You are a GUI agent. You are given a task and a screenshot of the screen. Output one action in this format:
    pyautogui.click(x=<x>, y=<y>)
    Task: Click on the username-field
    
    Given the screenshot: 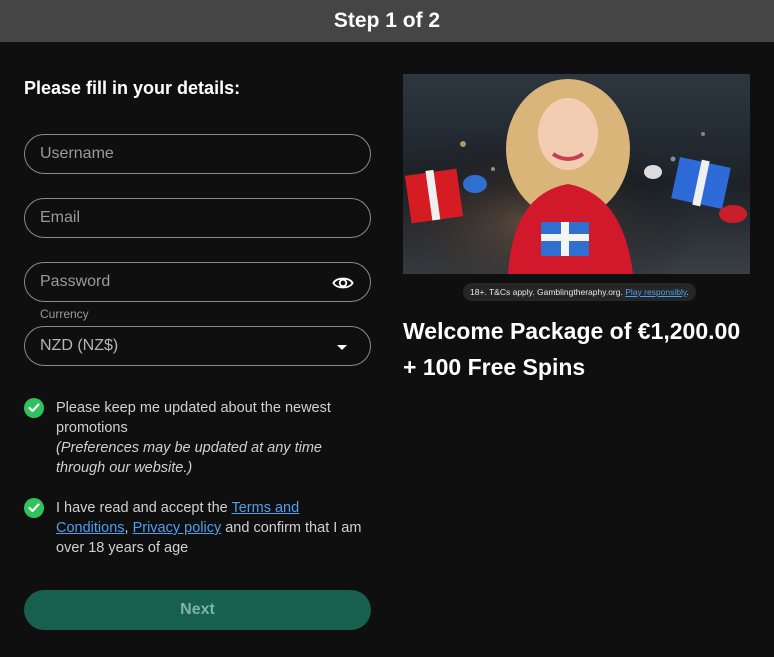 What is the action you would take?
    pyautogui.click(x=197, y=154)
    